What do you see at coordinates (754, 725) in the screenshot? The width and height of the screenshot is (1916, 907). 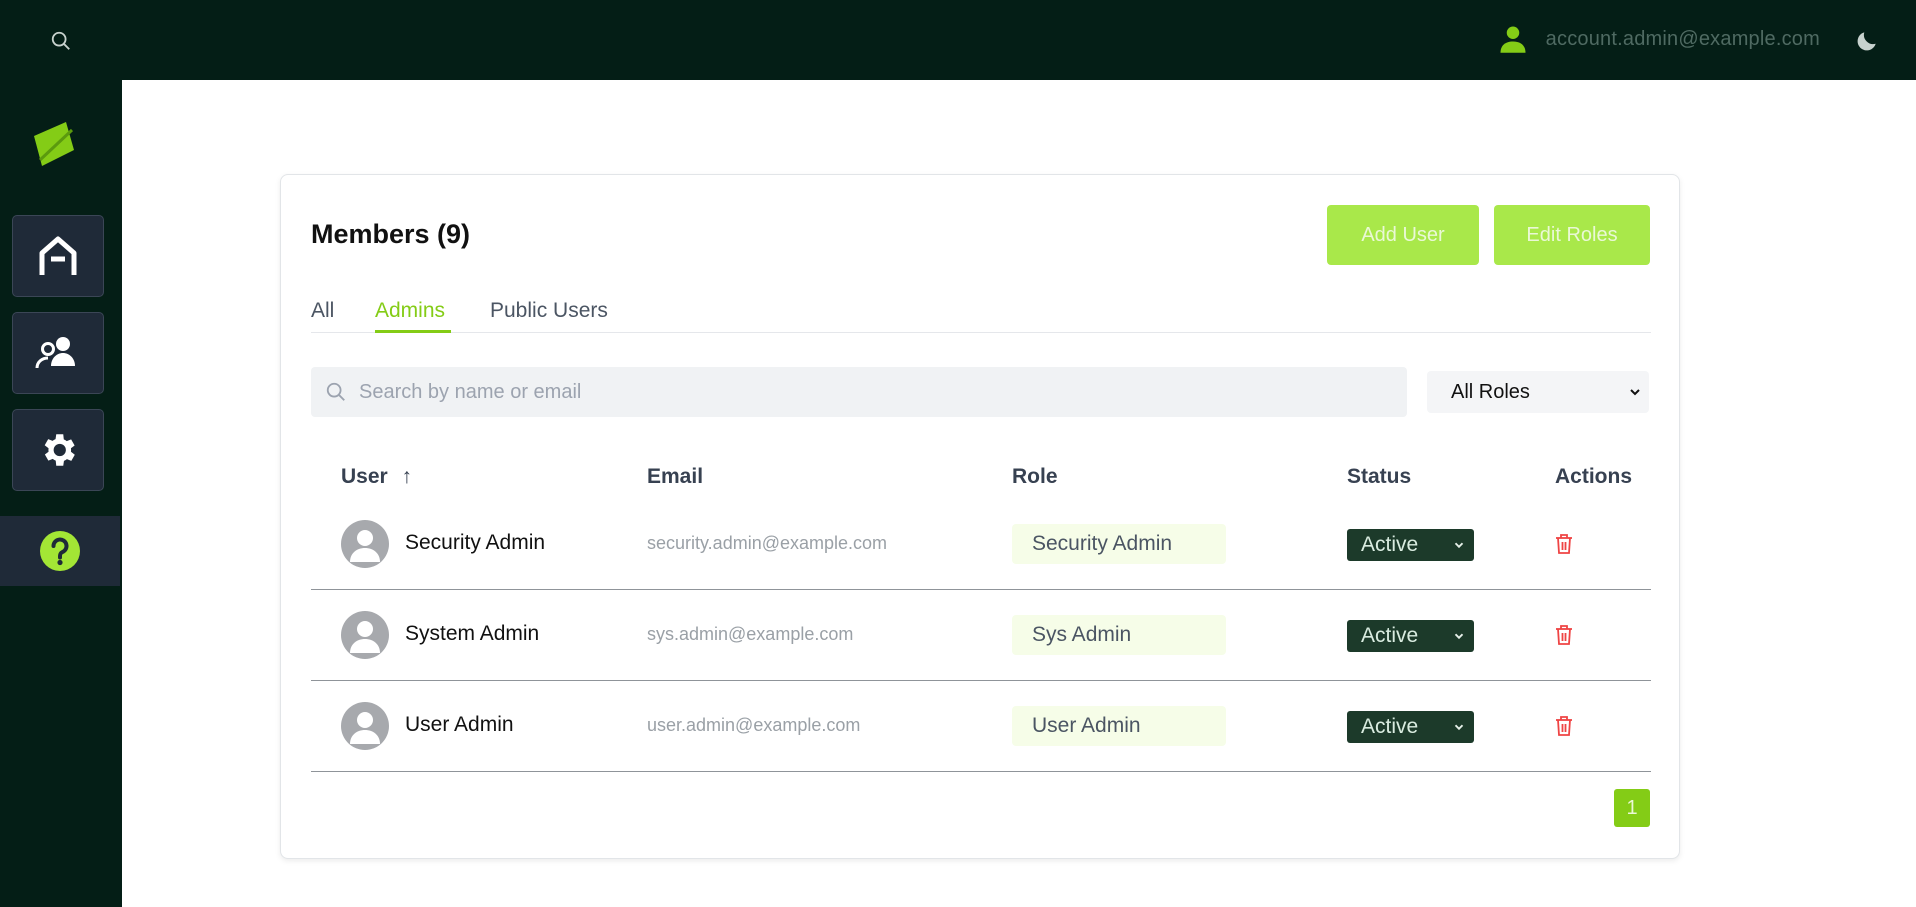 I see `user-email: user.admin@example.com` at bounding box center [754, 725].